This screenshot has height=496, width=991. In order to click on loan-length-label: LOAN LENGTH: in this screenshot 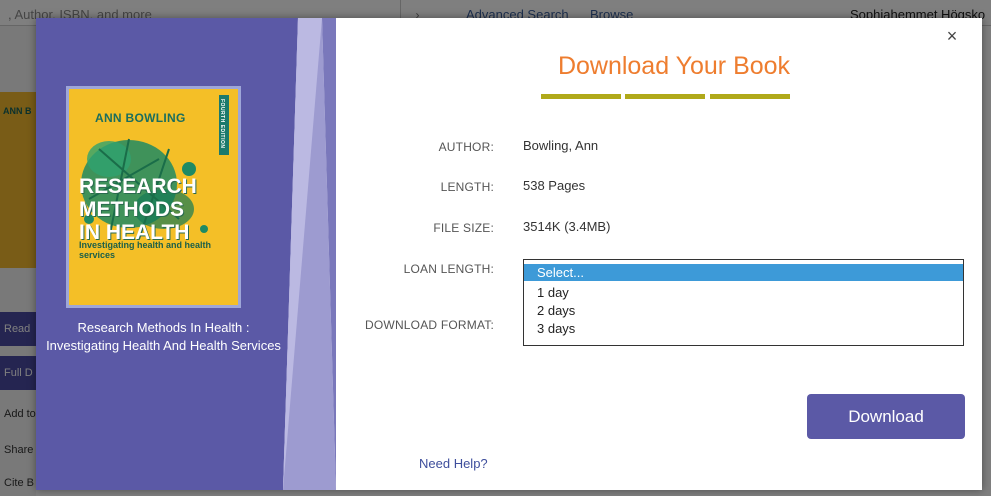, I will do `click(448, 269)`.